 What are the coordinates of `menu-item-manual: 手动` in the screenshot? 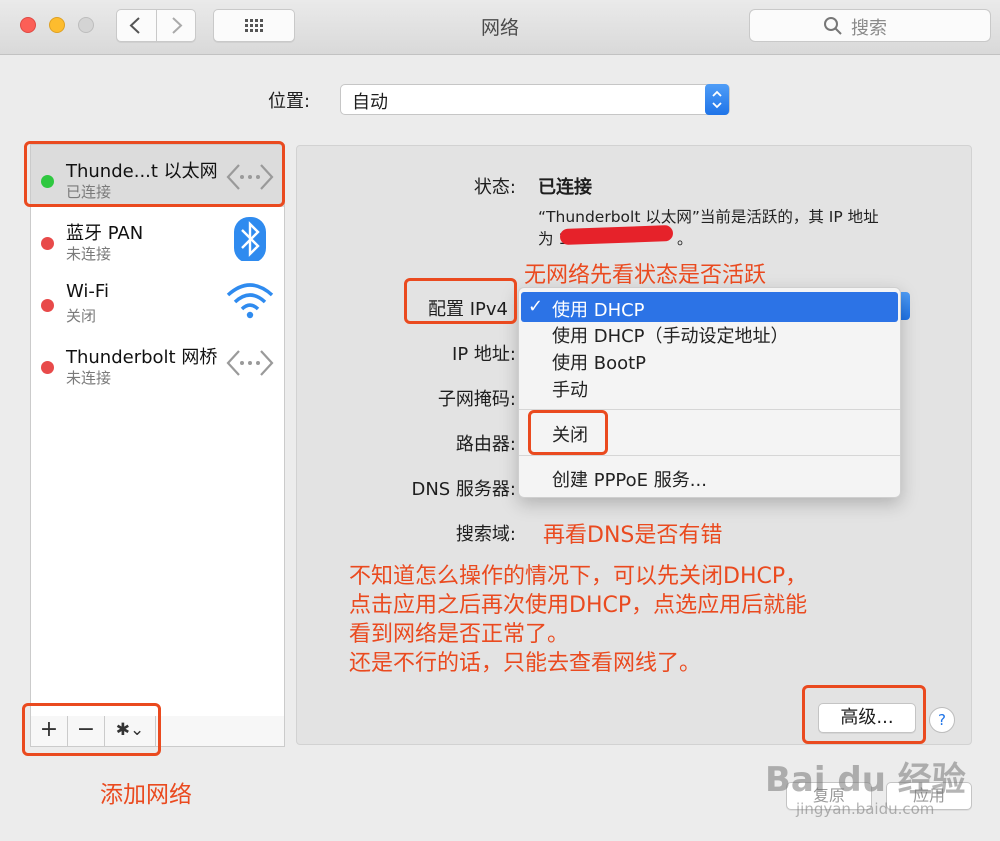 It's located at (570, 389).